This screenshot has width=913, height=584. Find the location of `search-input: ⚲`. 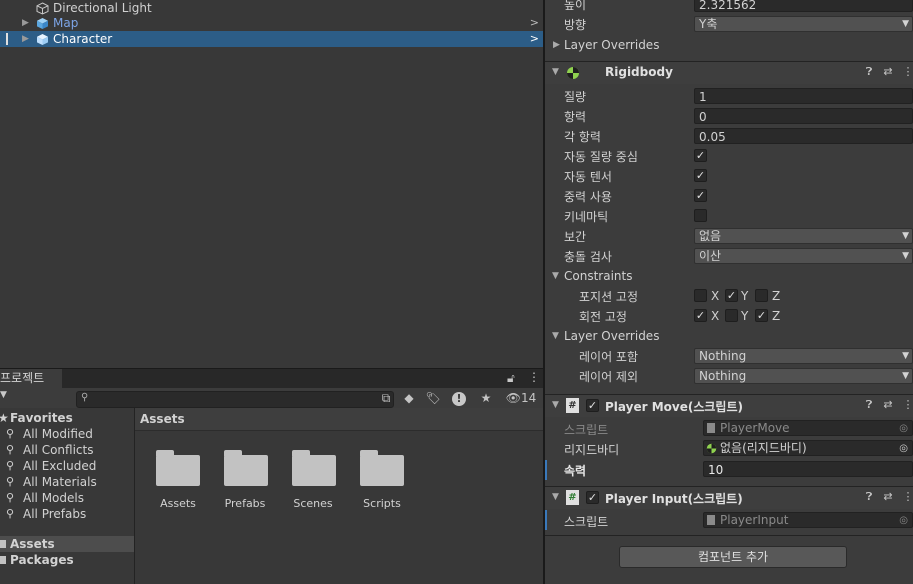

search-input: ⚲ is located at coordinates (235, 399).